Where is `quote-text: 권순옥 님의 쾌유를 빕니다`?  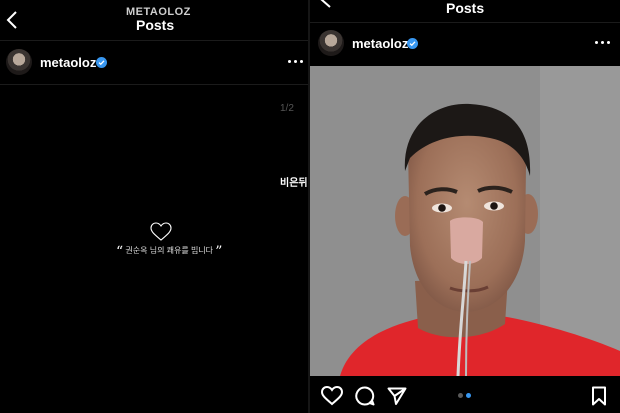
quote-text: 권순옥 님의 쾌유를 빕니다 is located at coordinates (169, 250).